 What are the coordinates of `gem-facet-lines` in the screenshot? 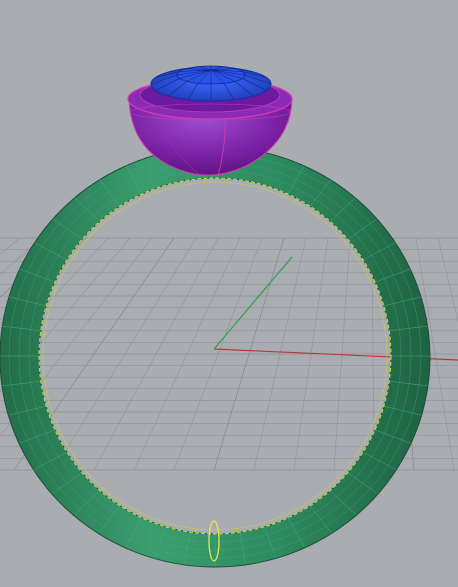 It's located at (211, 83).